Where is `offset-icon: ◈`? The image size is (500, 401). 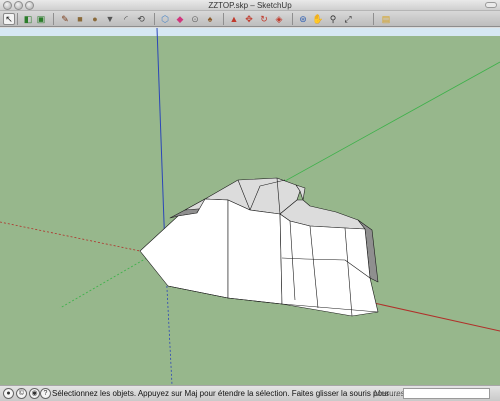 offset-icon: ◈ is located at coordinates (279, 19).